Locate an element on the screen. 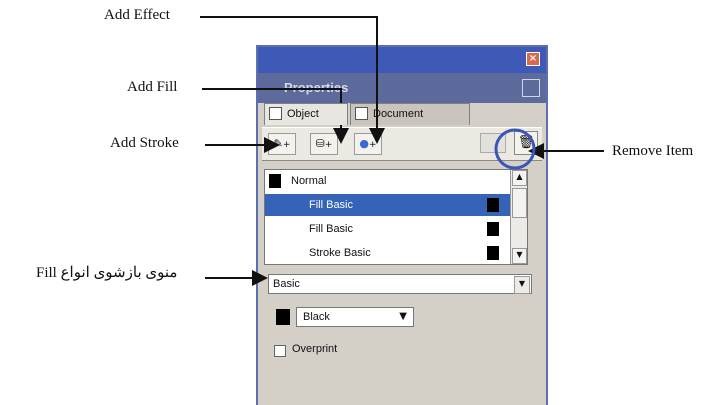 This screenshot has height=405, width=728. tab-document: Document is located at coordinates (410, 114).